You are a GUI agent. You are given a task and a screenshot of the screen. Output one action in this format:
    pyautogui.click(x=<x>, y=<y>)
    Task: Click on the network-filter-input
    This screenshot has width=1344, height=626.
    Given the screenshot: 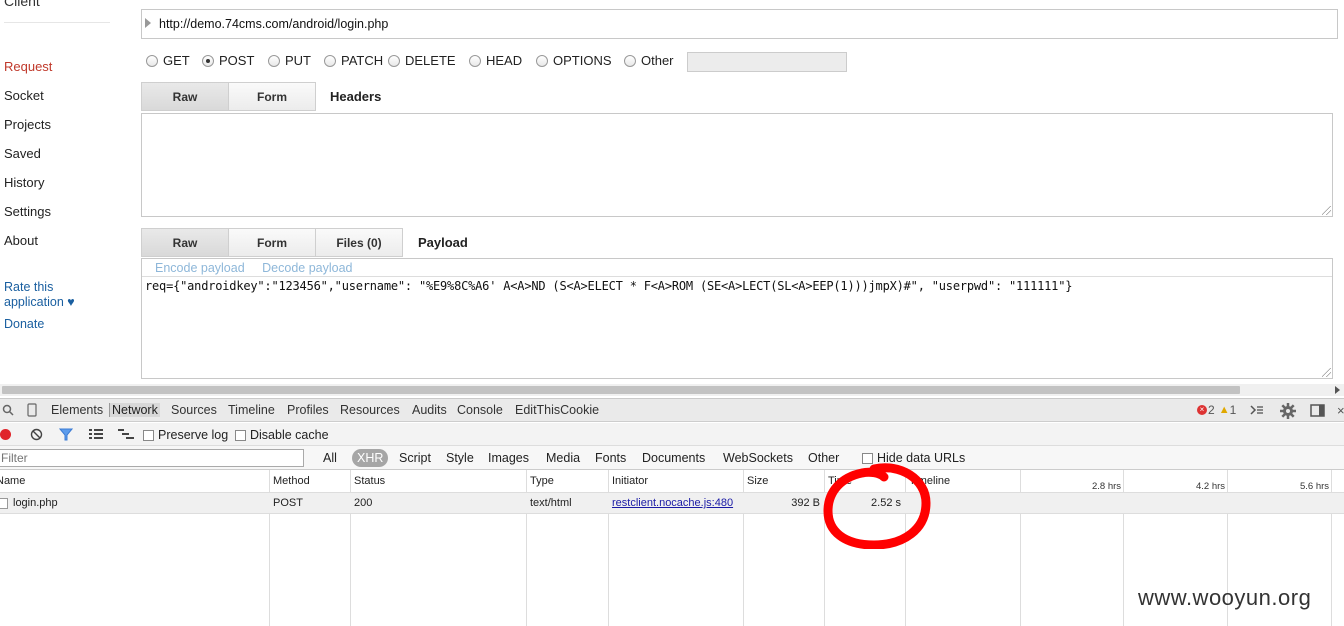 What is the action you would take?
    pyautogui.click(x=152, y=458)
    